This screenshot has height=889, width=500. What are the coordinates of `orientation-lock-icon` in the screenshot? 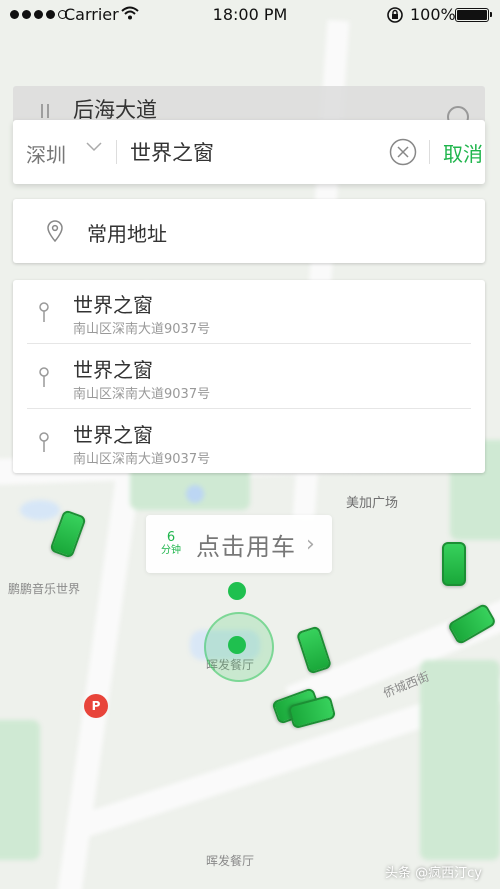 It's located at (395, 15).